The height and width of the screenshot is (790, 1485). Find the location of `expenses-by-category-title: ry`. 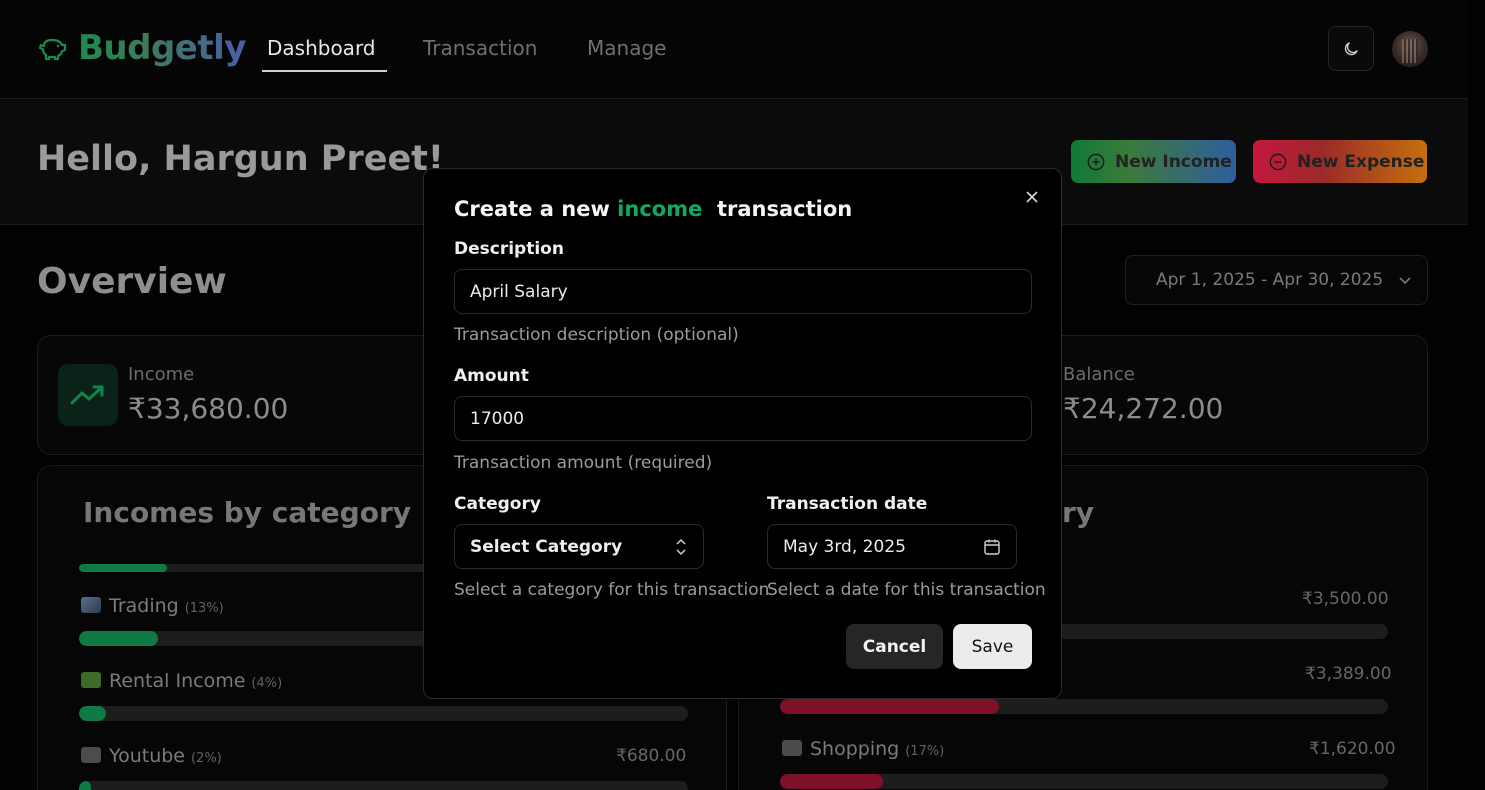

expenses-by-category-title: ry is located at coordinates (1078, 512).